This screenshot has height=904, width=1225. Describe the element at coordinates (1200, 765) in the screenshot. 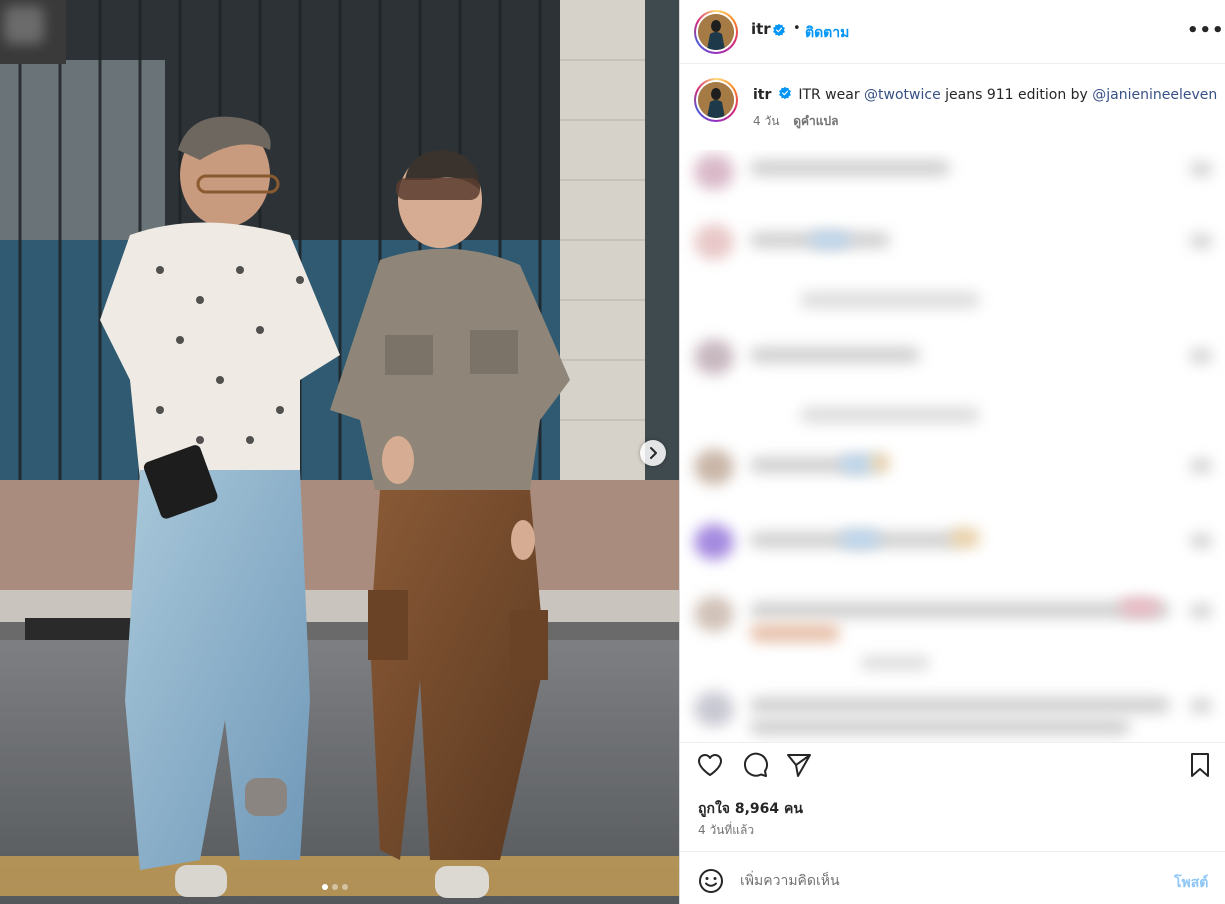

I see `bookmark-icon` at that location.